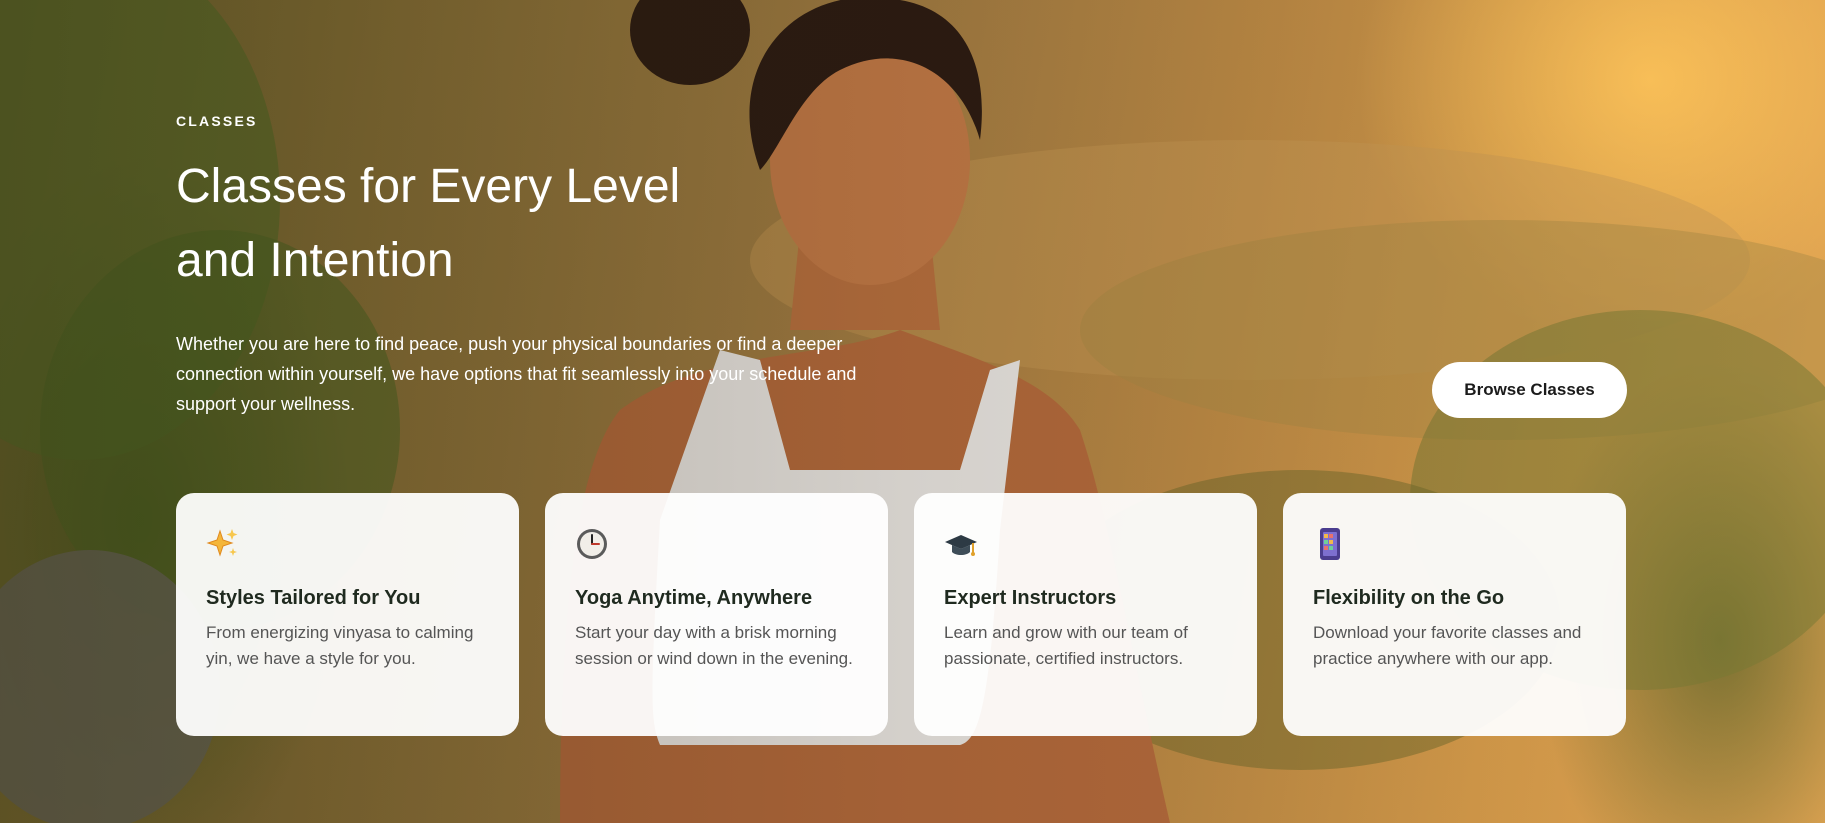 This screenshot has height=823, width=1825. I want to click on sparkles-icon, so click(222, 543).